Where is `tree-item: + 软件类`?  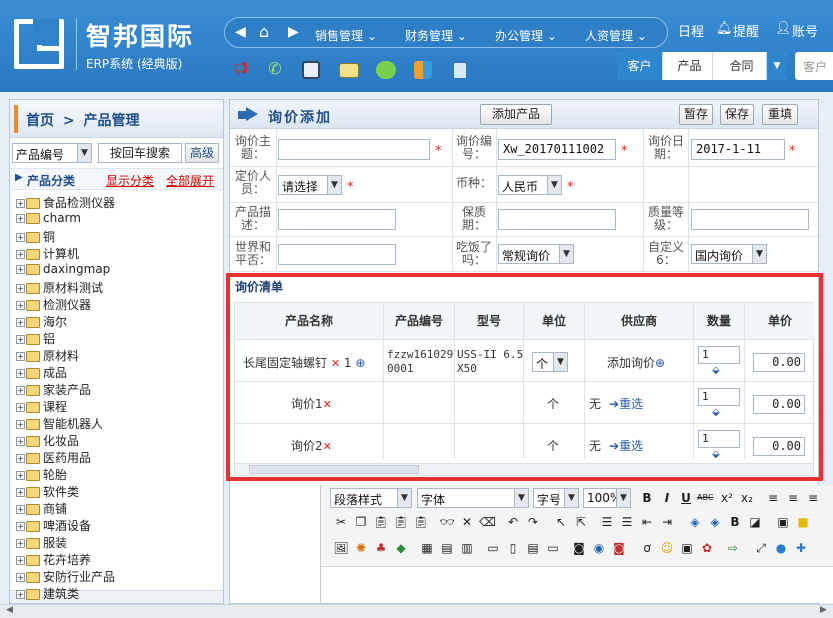
tree-item: + 软件类 is located at coordinates (47, 491).